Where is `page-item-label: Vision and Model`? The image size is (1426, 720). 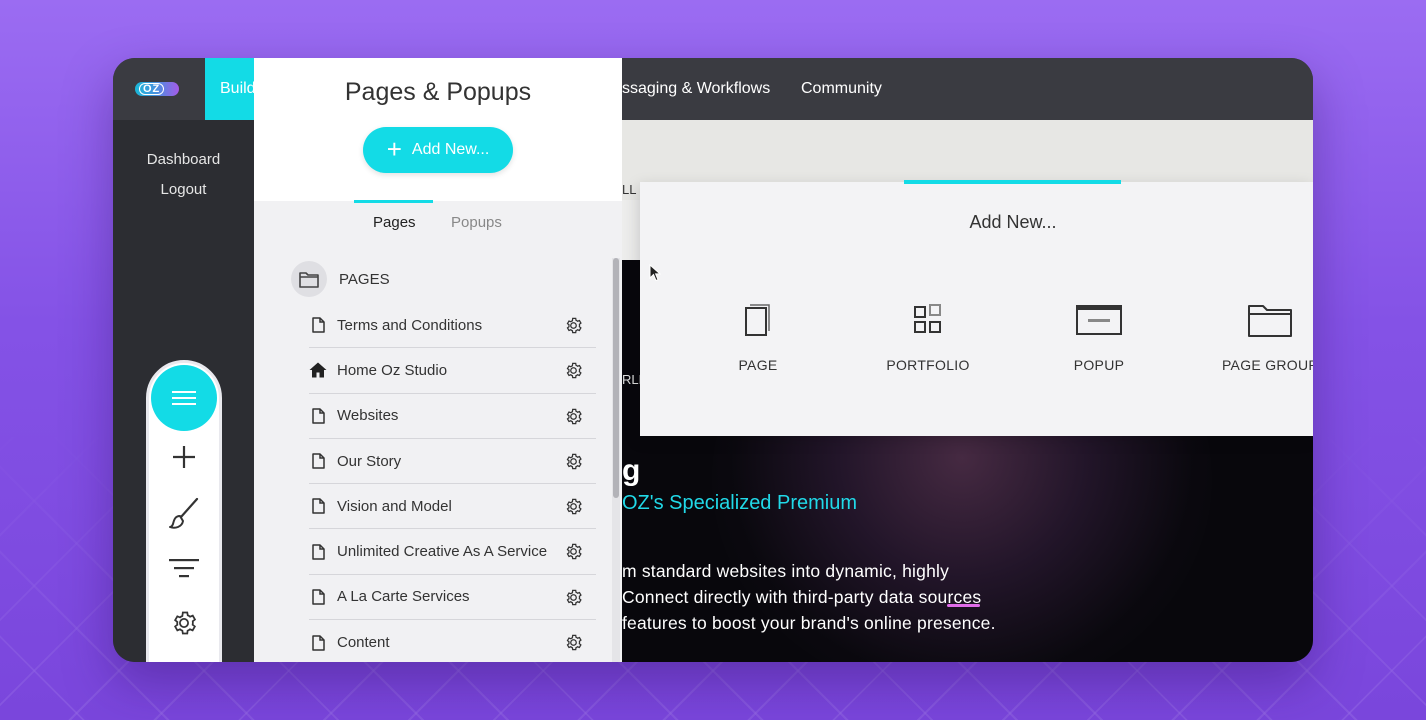 page-item-label: Vision and Model is located at coordinates (394, 506).